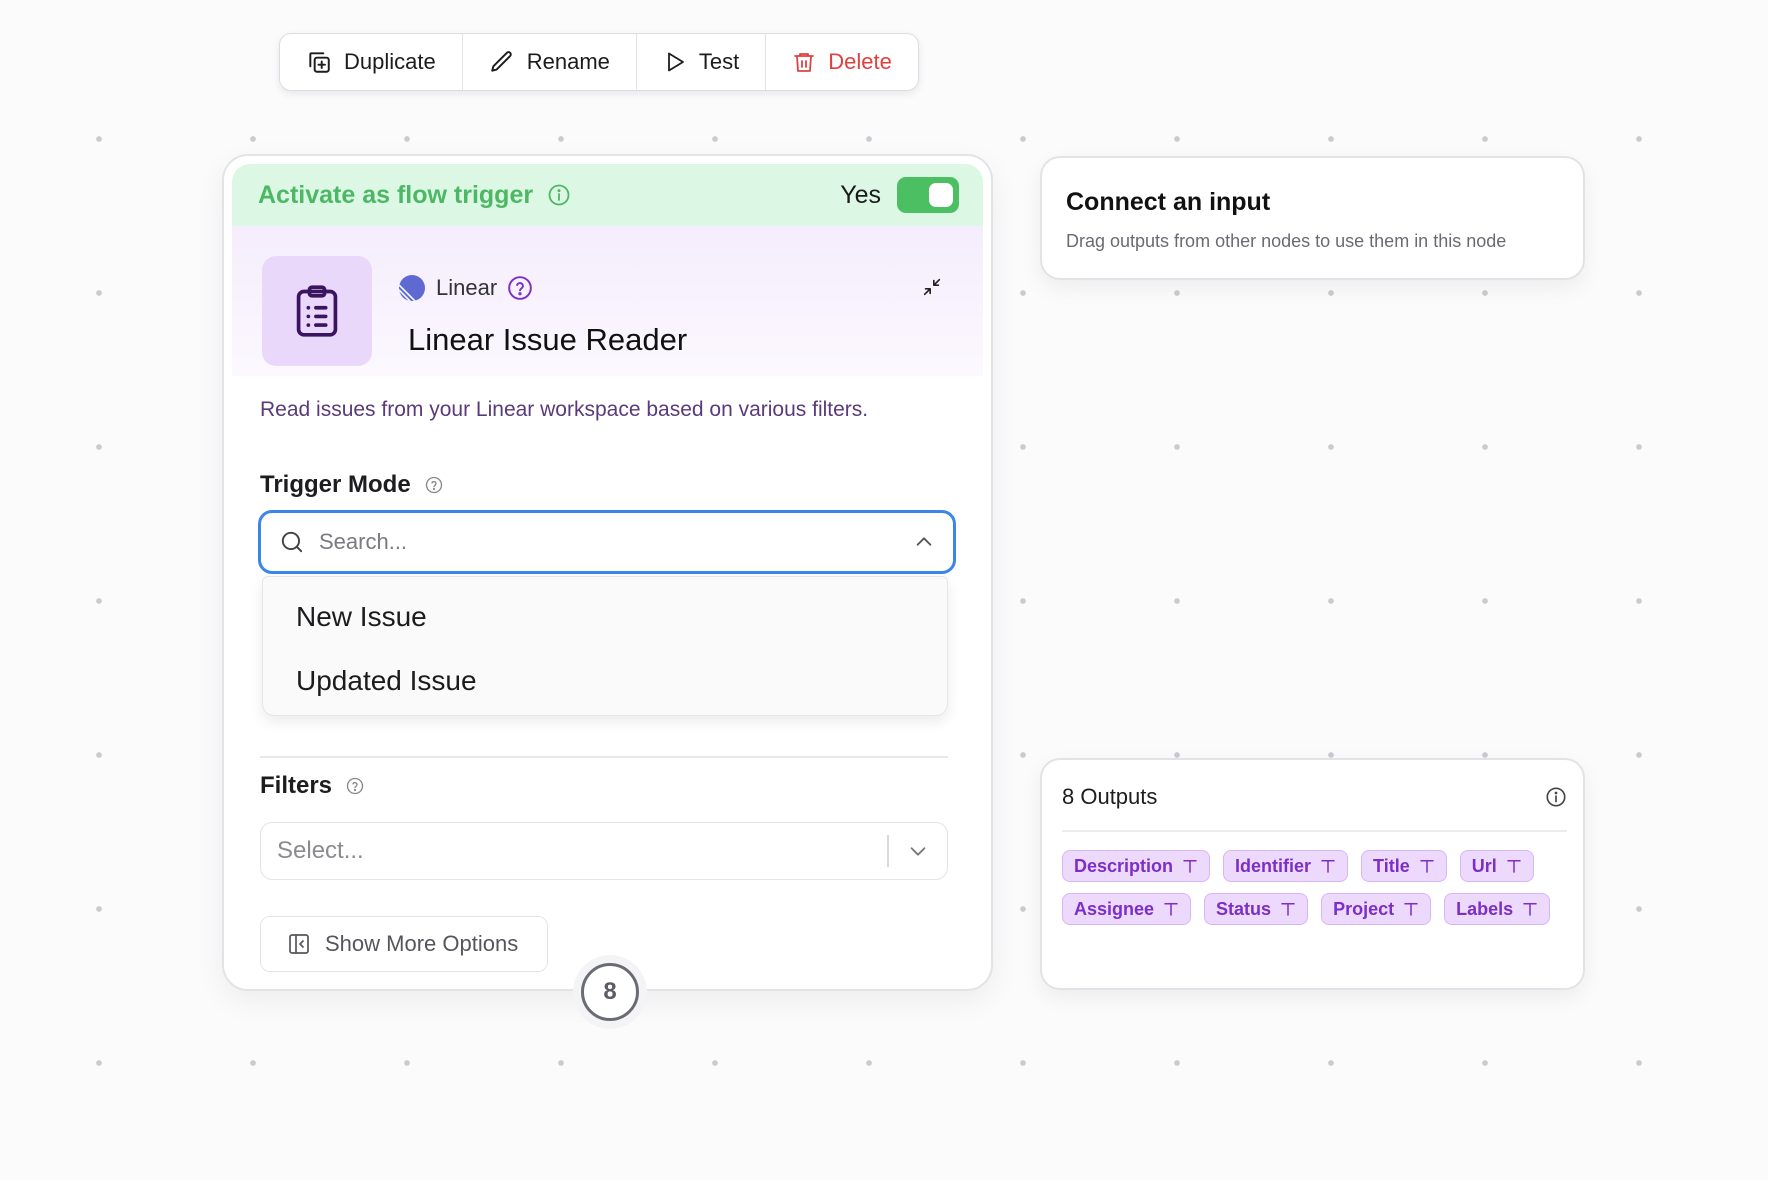 This screenshot has width=1768, height=1180. I want to click on outputs-header: 8 Outputs, so click(1314, 797).